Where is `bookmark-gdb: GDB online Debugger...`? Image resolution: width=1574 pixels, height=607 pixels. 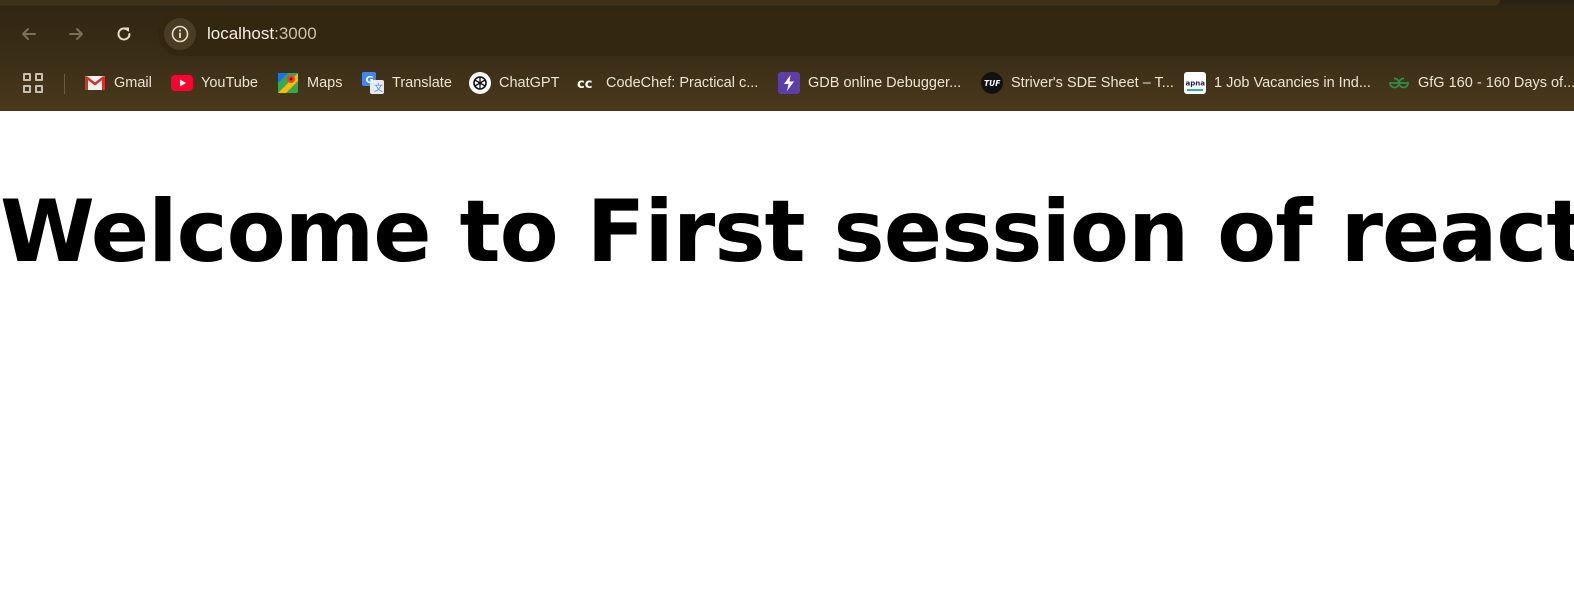
bookmark-gdb: GDB online Debugger... is located at coordinates (869, 83).